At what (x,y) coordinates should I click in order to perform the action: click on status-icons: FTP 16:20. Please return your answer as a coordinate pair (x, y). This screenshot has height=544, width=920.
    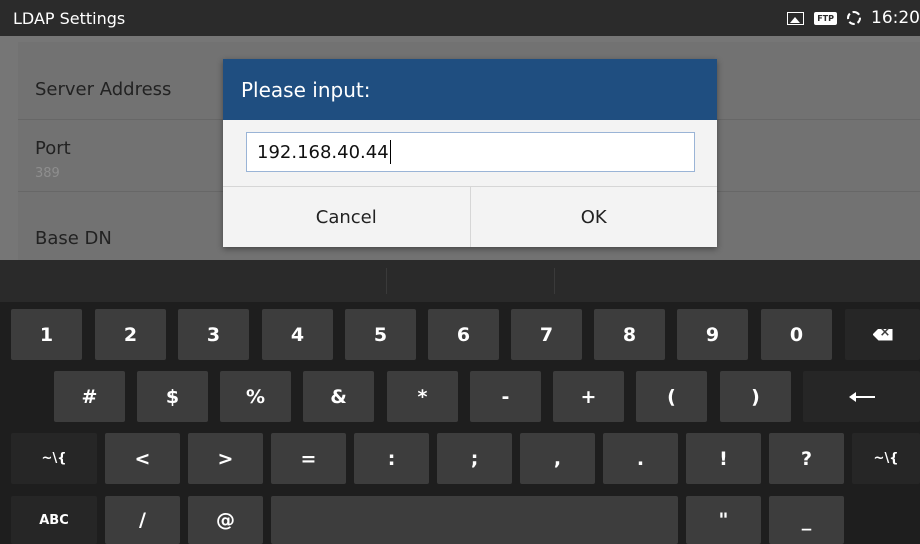
    Looking at the image, I should click on (853, 18).